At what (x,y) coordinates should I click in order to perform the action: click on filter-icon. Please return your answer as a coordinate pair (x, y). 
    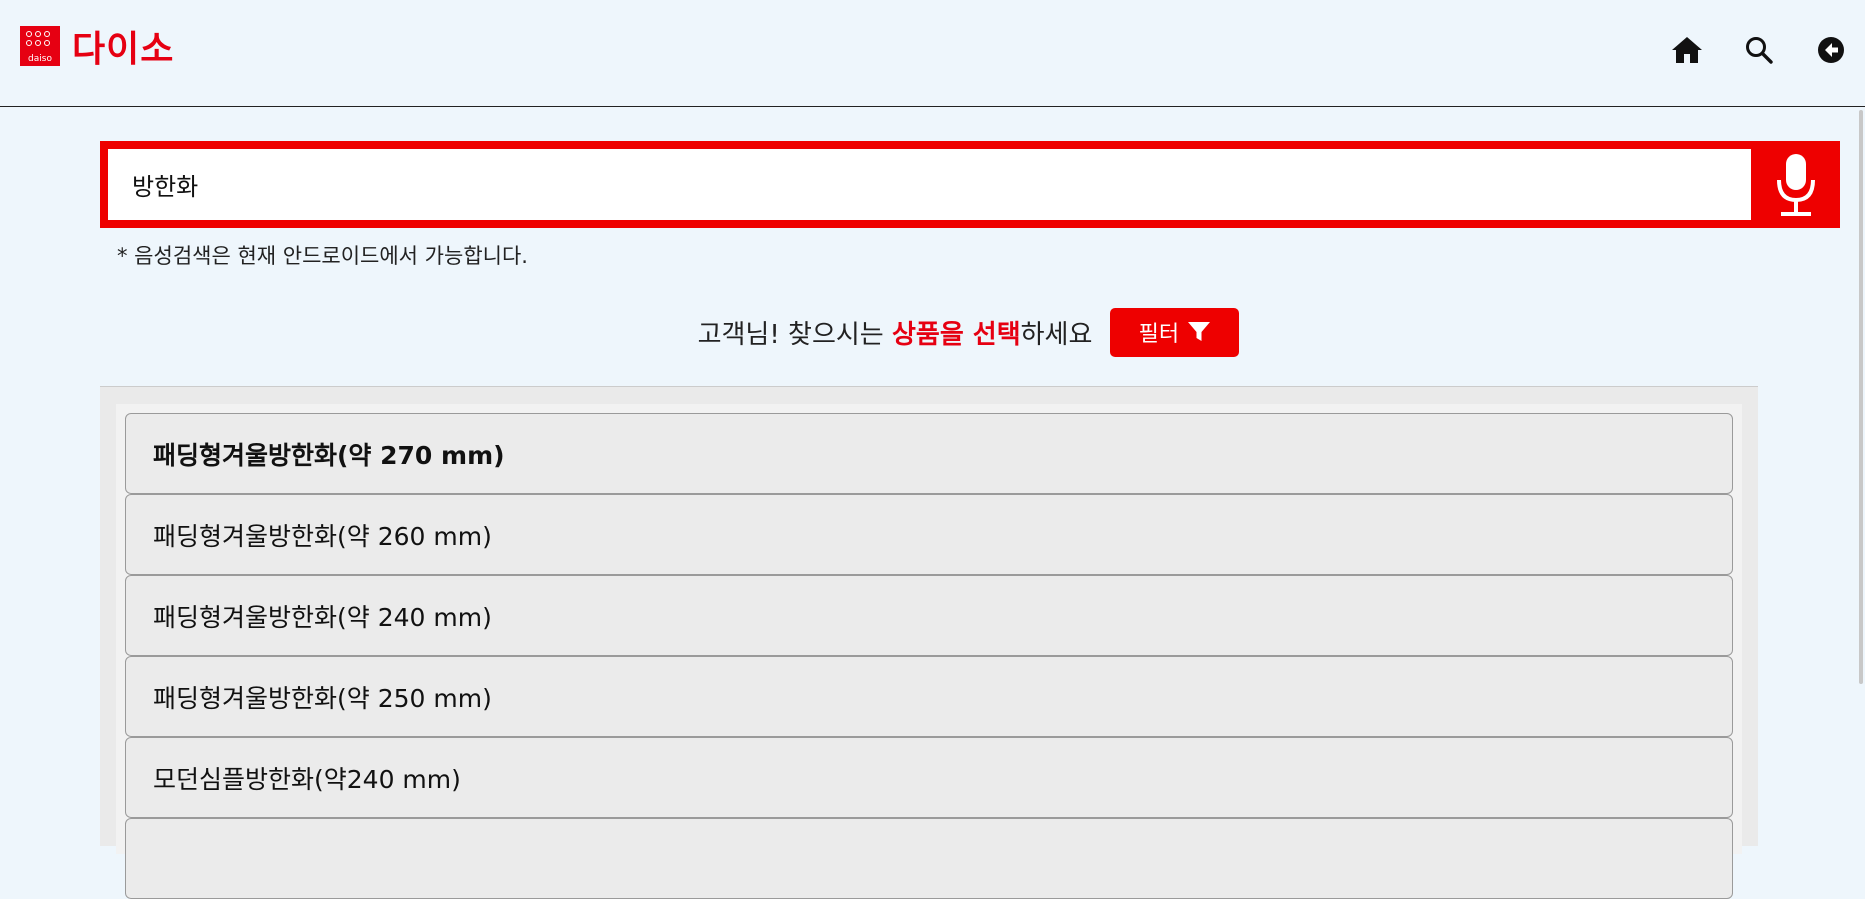
    Looking at the image, I should click on (1199, 331).